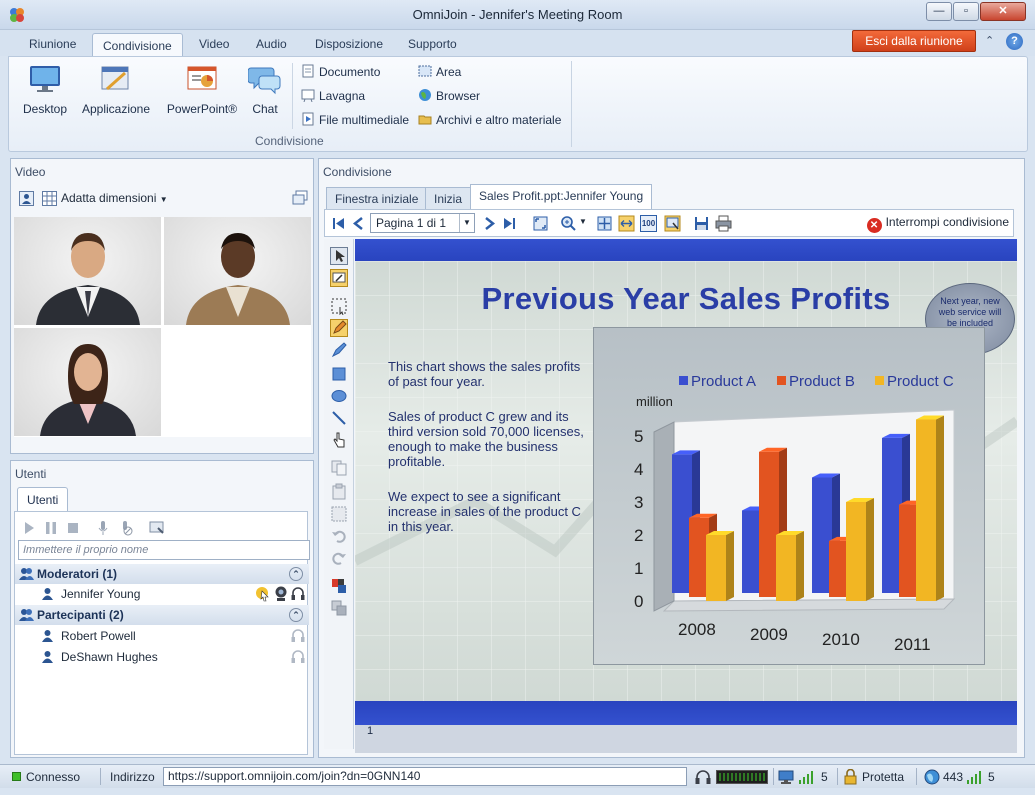 The height and width of the screenshot is (795, 1035). I want to click on tab-disposizione: Disposizione, so click(349, 44).